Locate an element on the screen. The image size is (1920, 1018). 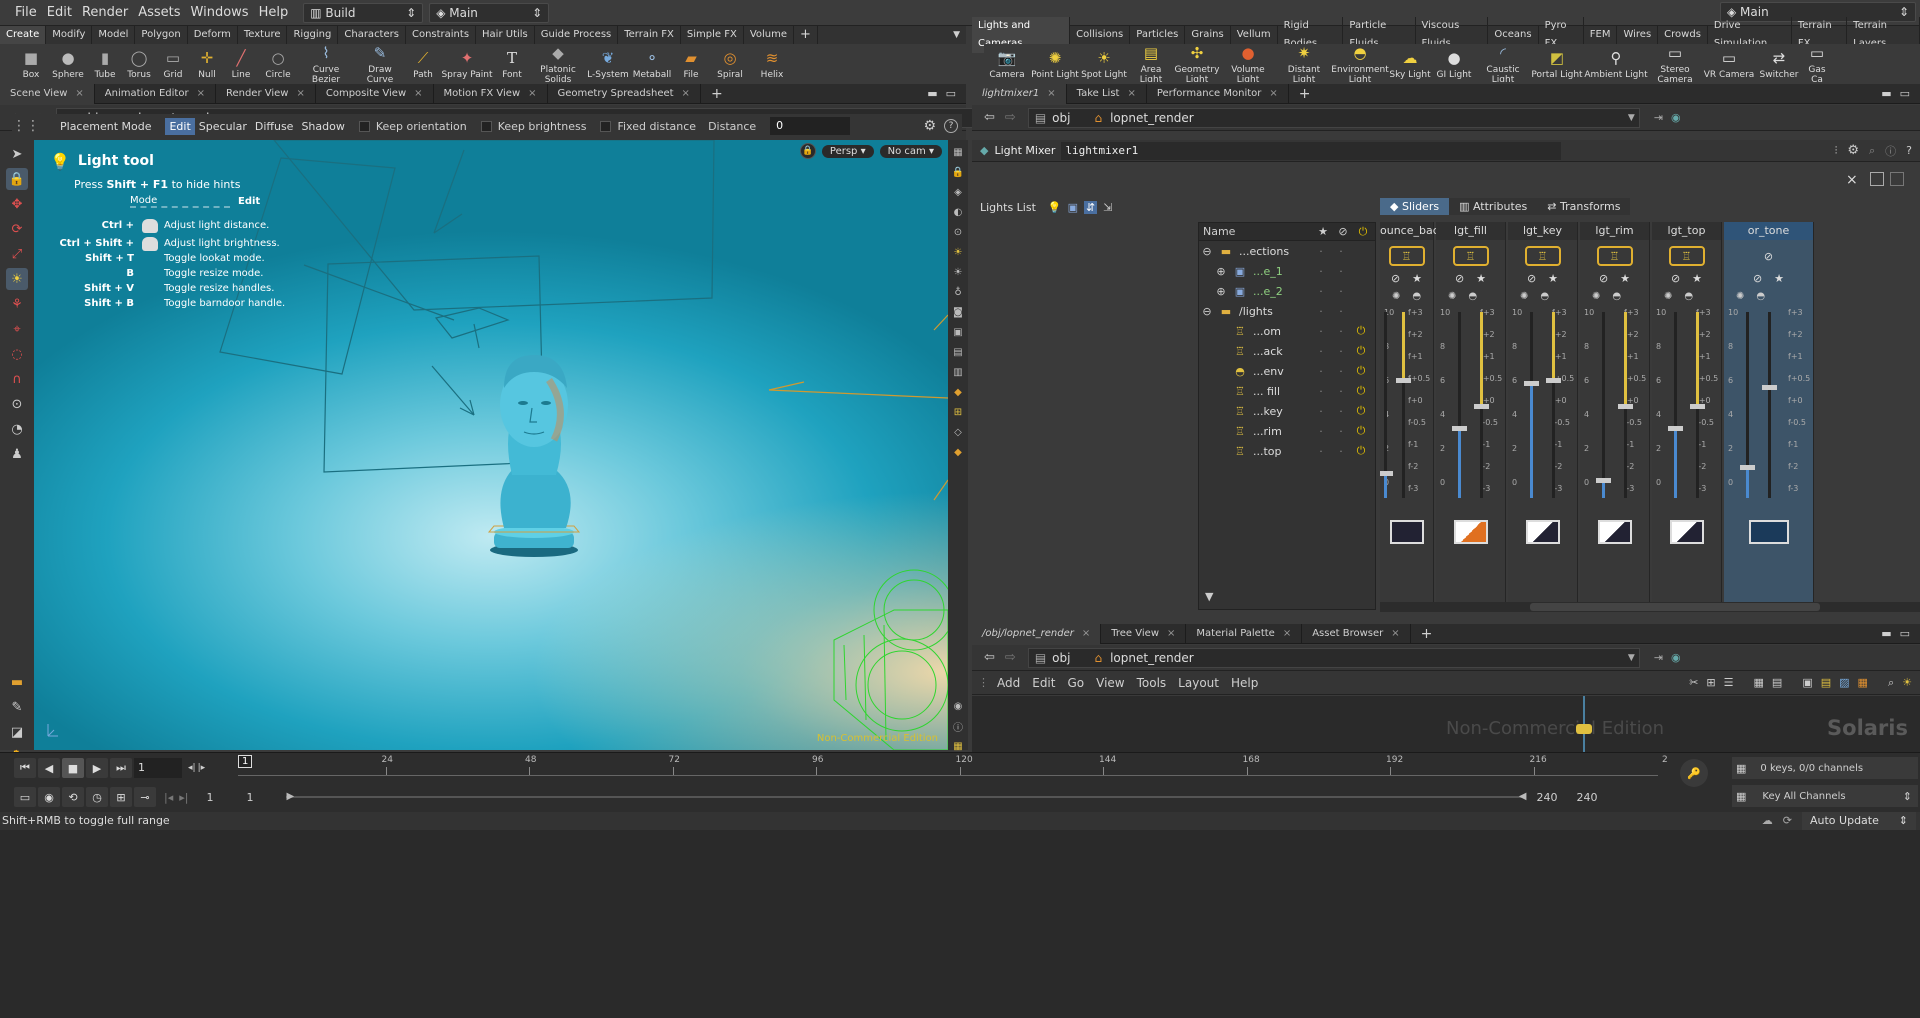
gear-icon: ⚙ is located at coordinates (929, 126).